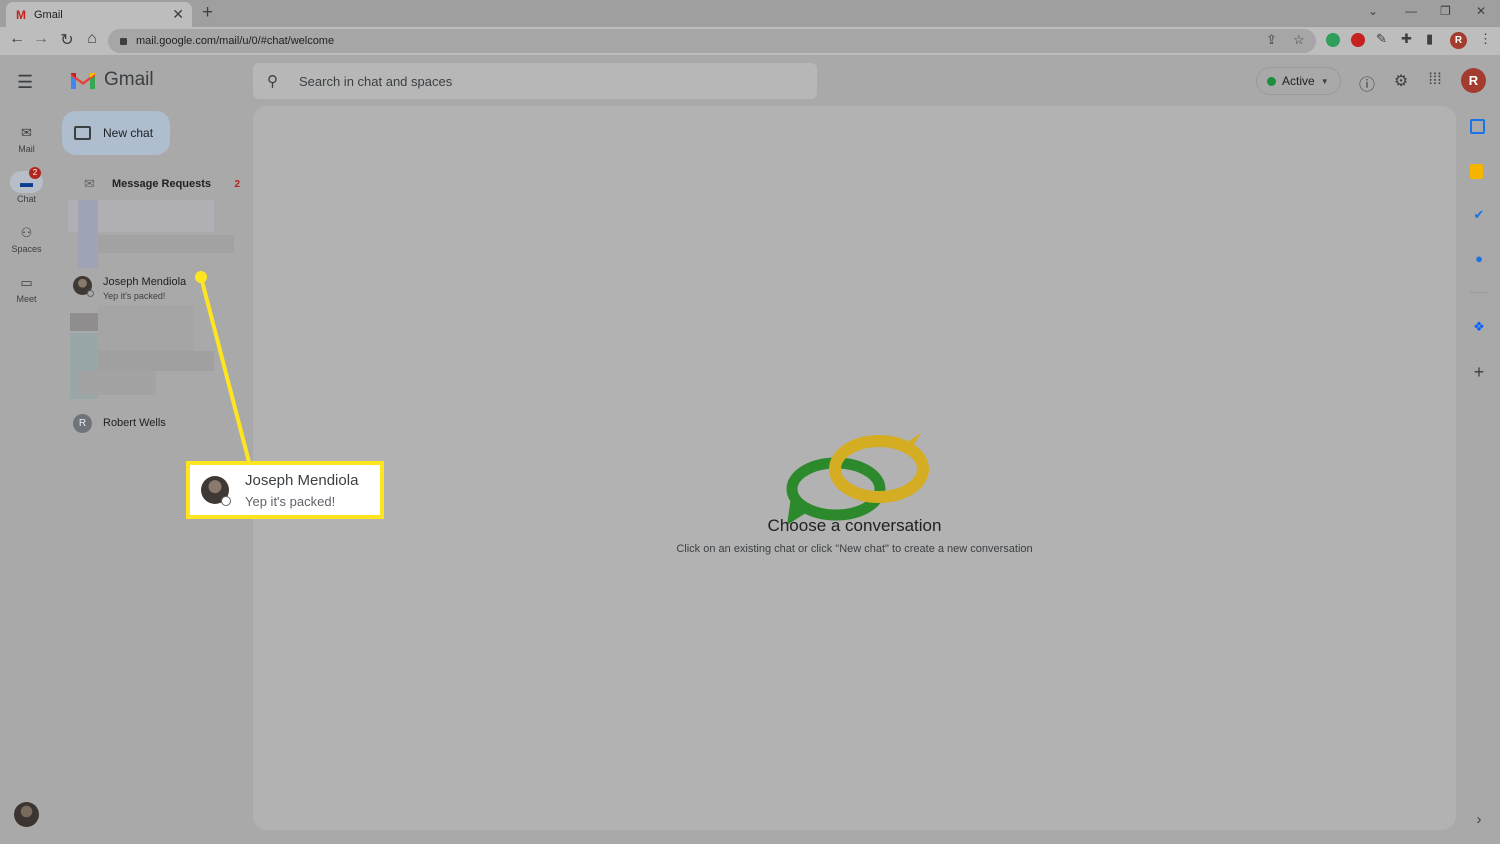 The image size is (1500, 844). I want to click on callout-pointer, so click(223, 367).